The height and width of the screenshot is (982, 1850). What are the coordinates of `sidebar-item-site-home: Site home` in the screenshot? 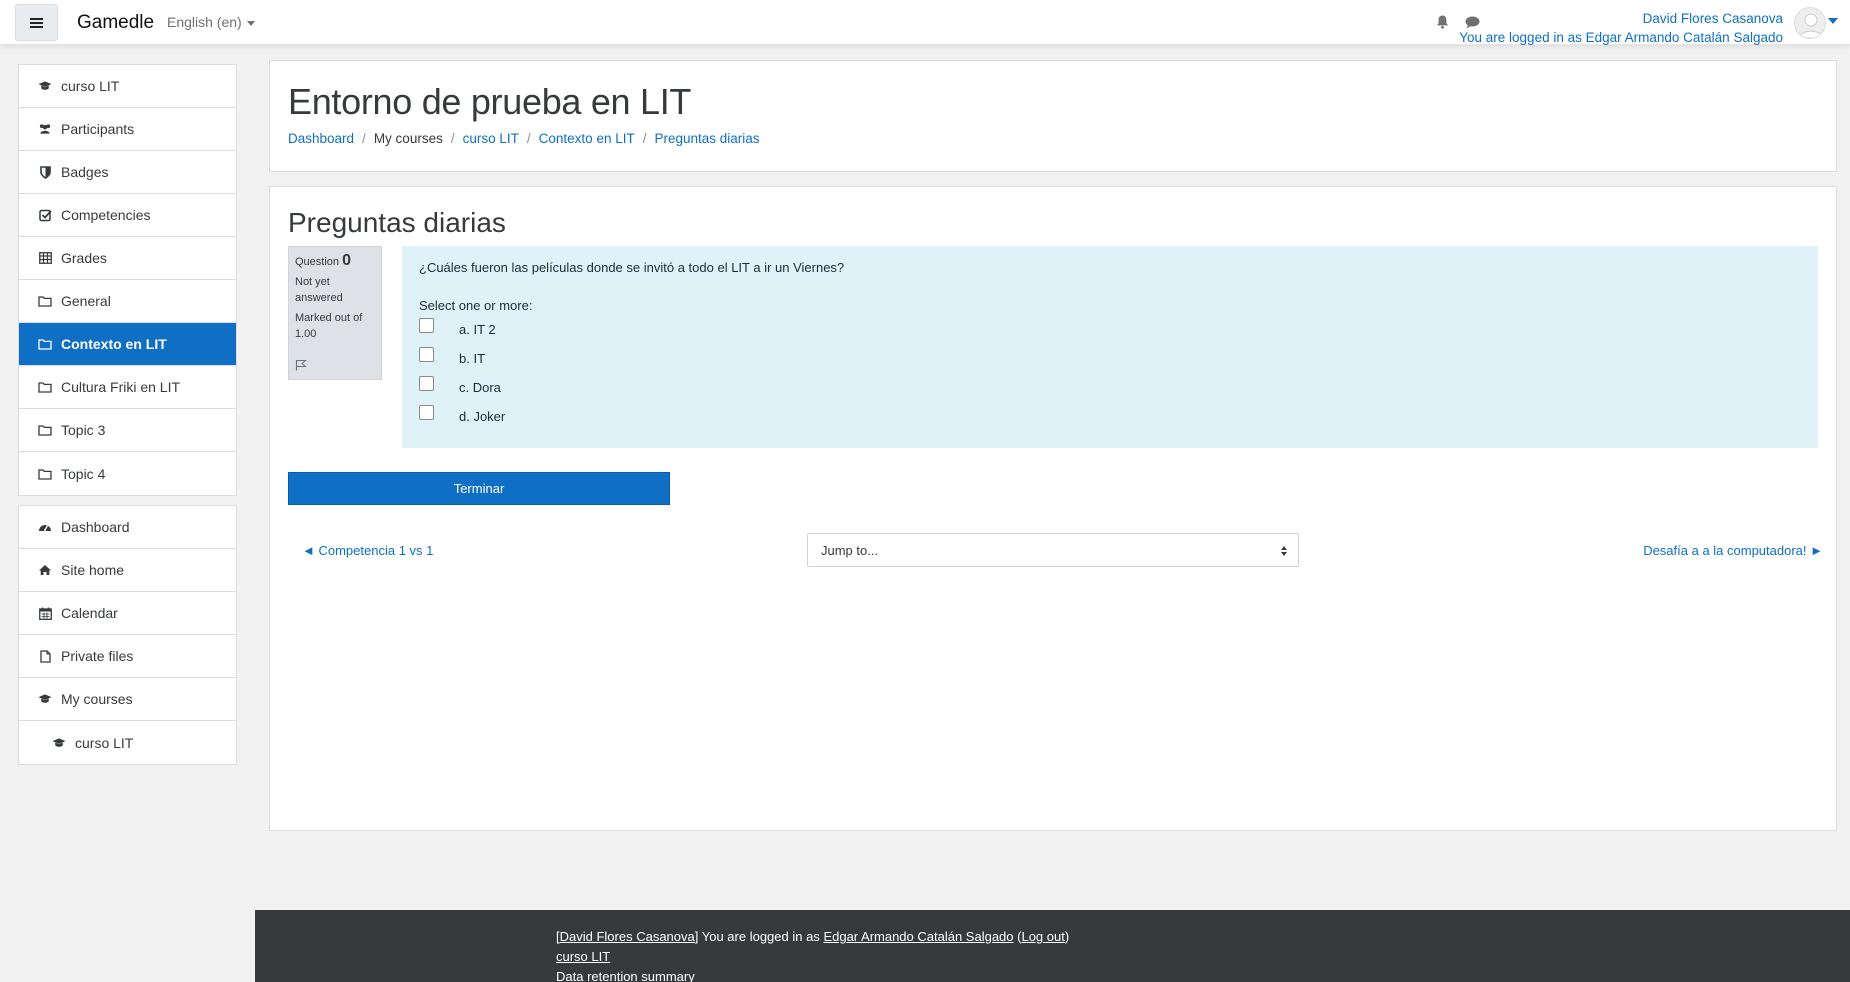 It's located at (127, 570).